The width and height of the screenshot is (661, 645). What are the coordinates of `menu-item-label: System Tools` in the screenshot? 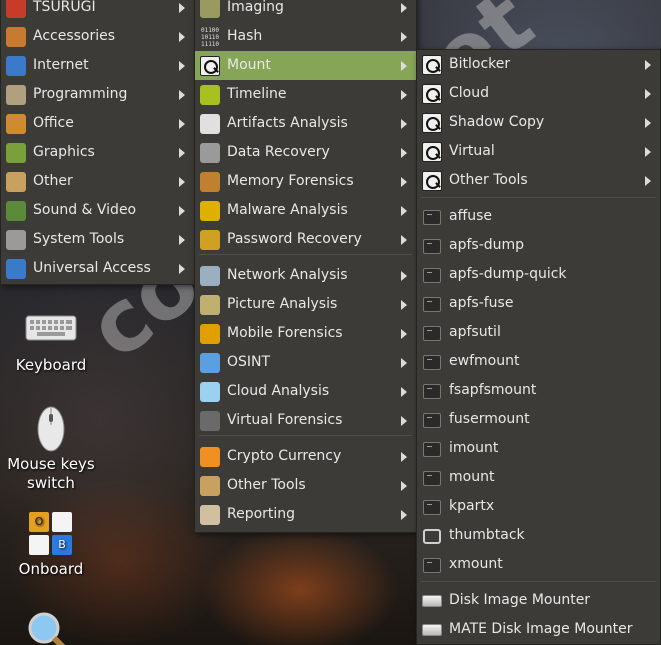 It's located at (79, 239).